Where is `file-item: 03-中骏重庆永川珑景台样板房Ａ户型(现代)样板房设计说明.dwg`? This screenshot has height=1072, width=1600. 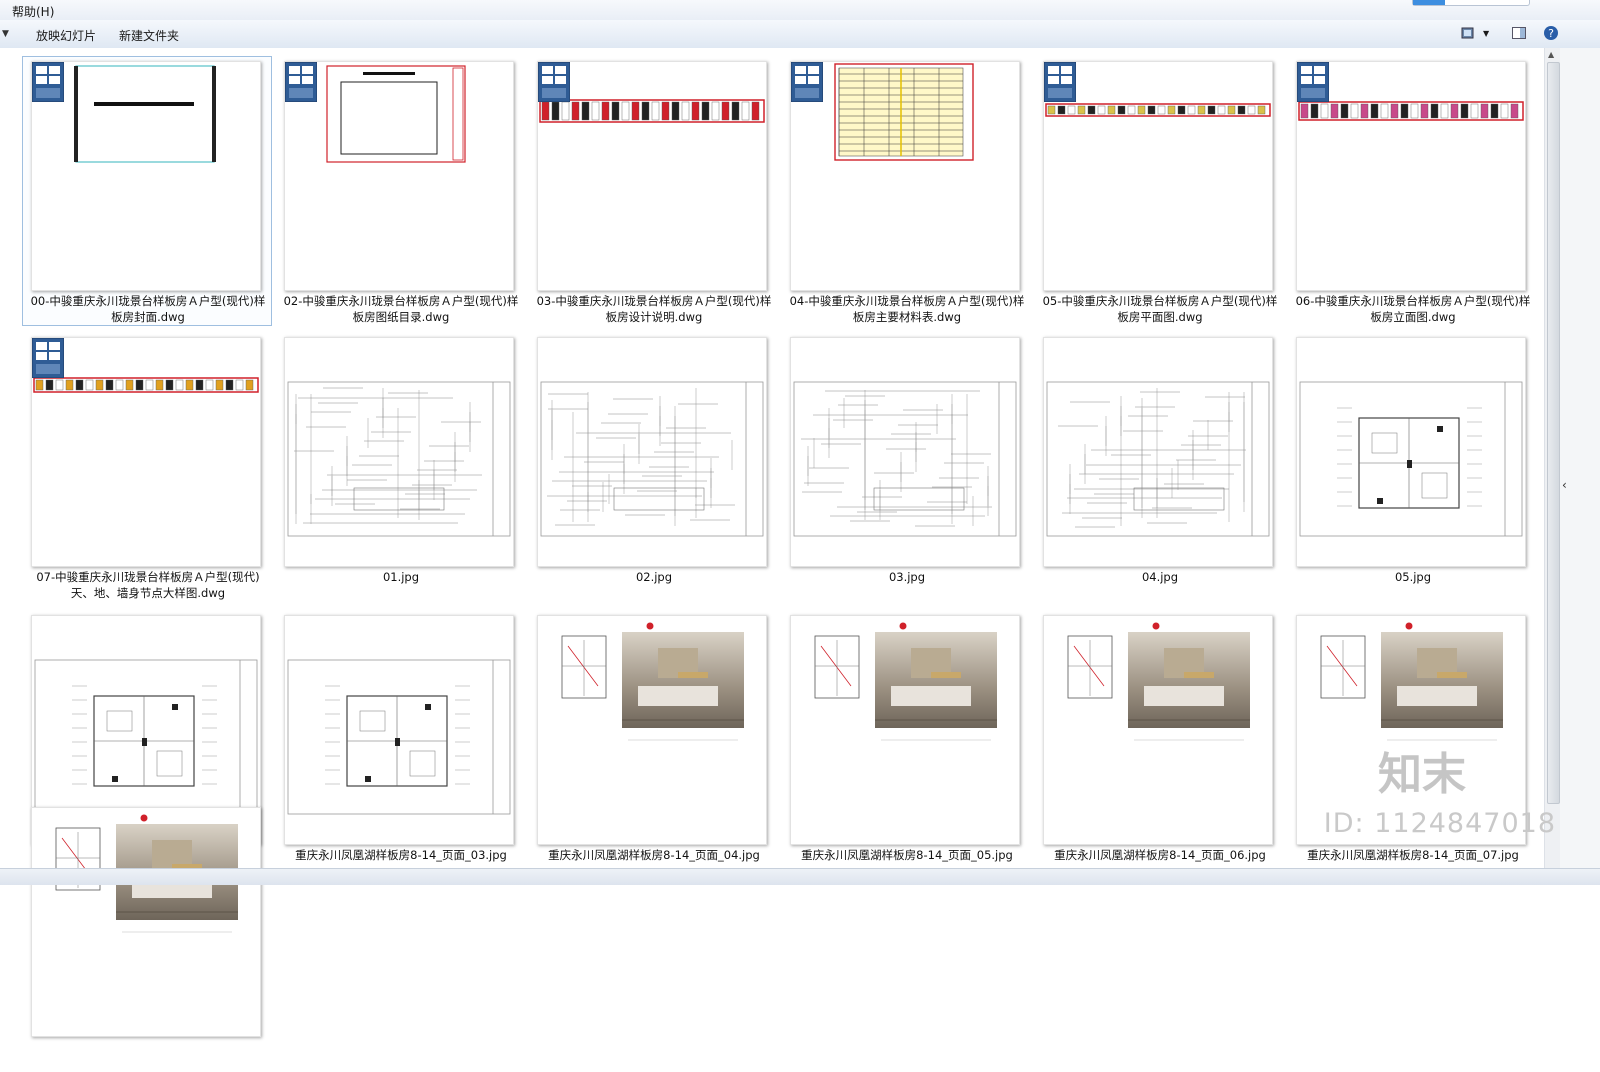
file-item: 03-中骏重庆永川珑景台样板房Ａ户型(现代)样板房设计说明.dwg is located at coordinates (653, 191).